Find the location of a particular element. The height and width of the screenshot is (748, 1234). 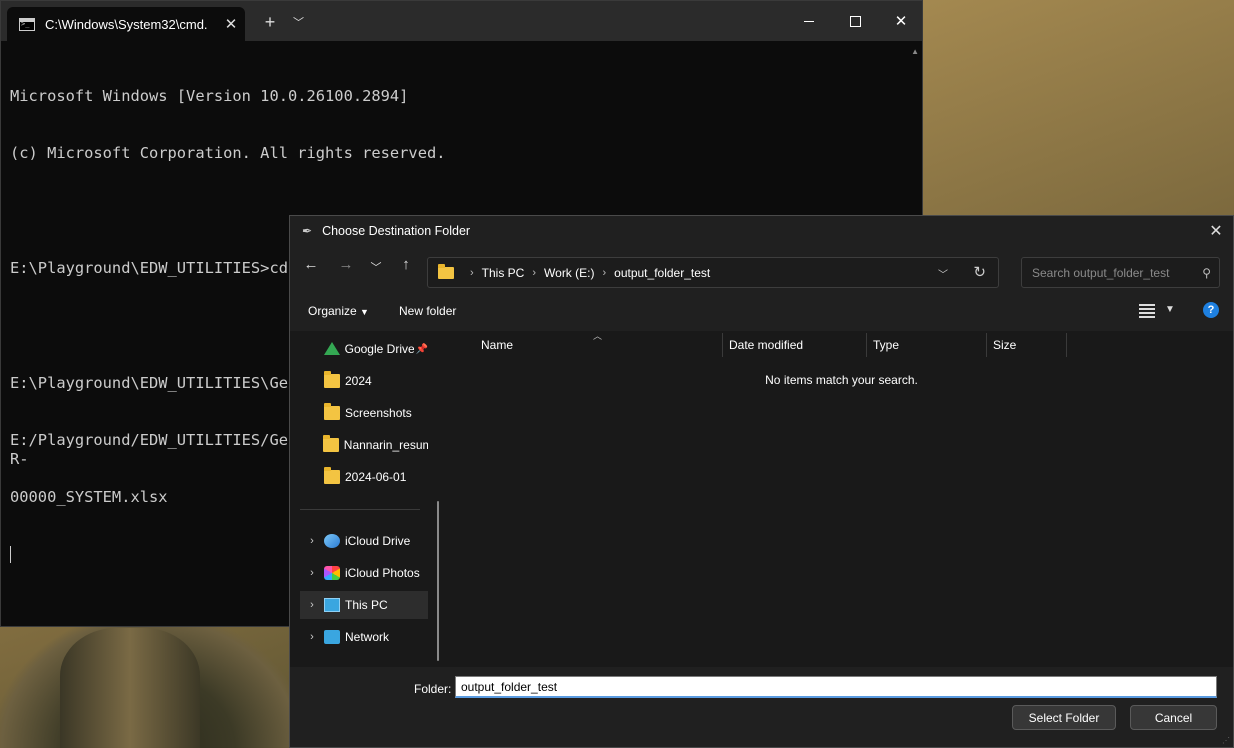

empty-message: No items match your search. is located at coordinates (841, 380).